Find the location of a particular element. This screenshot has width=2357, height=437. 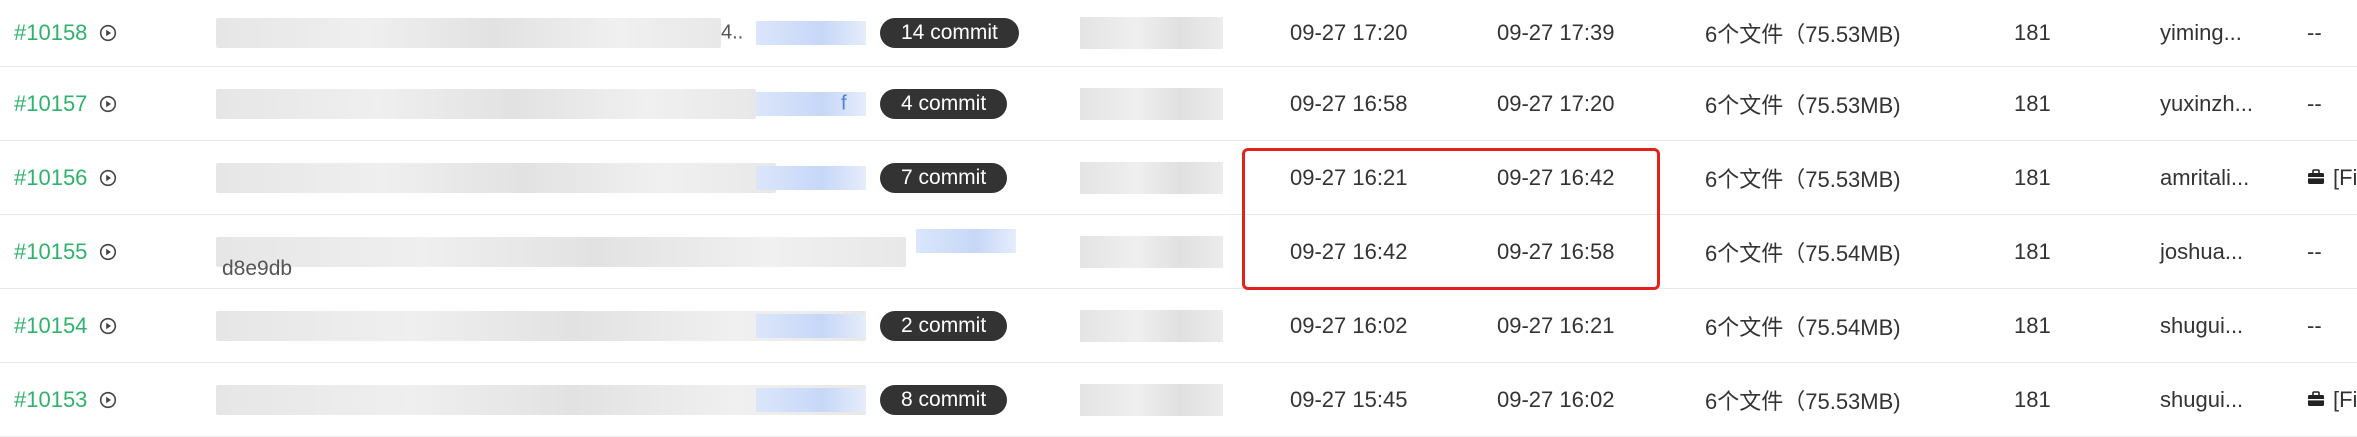

message-link-fragment: f is located at coordinates (844, 103).